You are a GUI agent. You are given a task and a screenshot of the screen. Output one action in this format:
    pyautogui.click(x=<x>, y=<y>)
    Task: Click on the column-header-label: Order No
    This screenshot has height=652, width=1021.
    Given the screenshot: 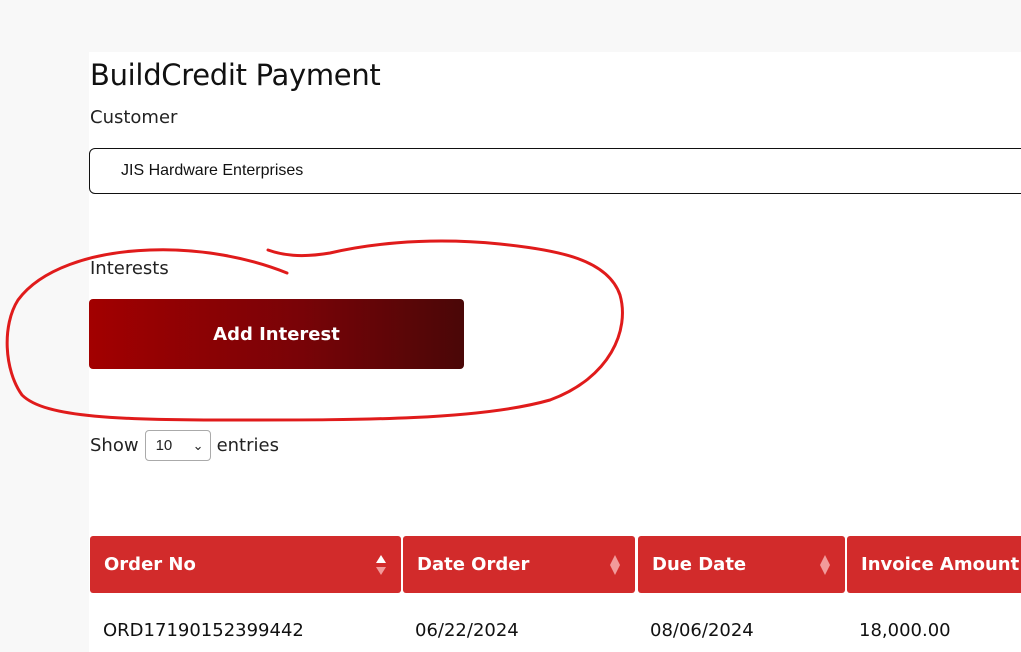 What is the action you would take?
    pyautogui.click(x=150, y=564)
    